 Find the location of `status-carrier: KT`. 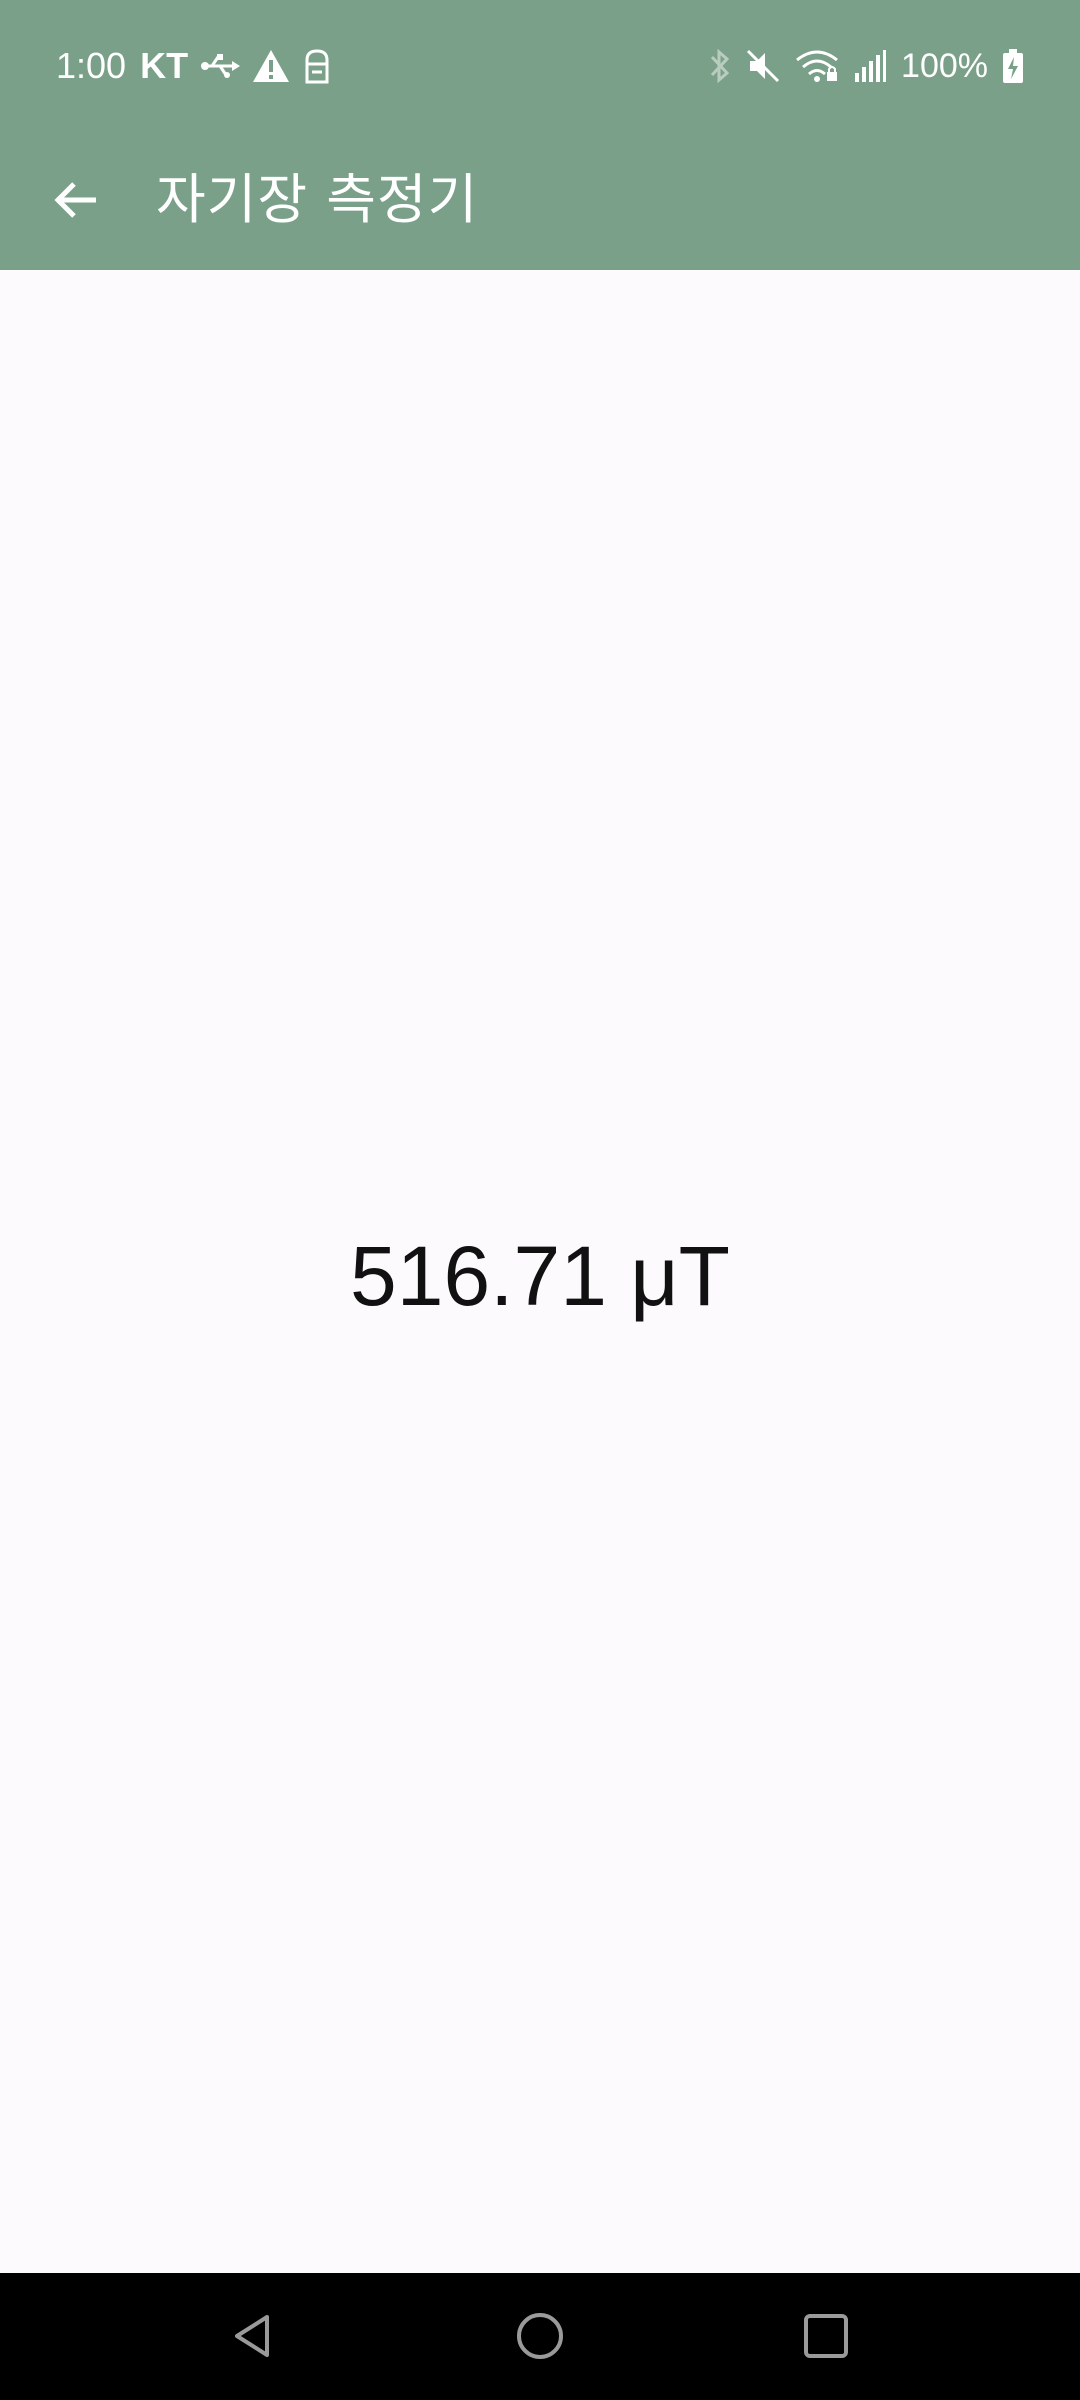

status-carrier: KT is located at coordinates (164, 65).